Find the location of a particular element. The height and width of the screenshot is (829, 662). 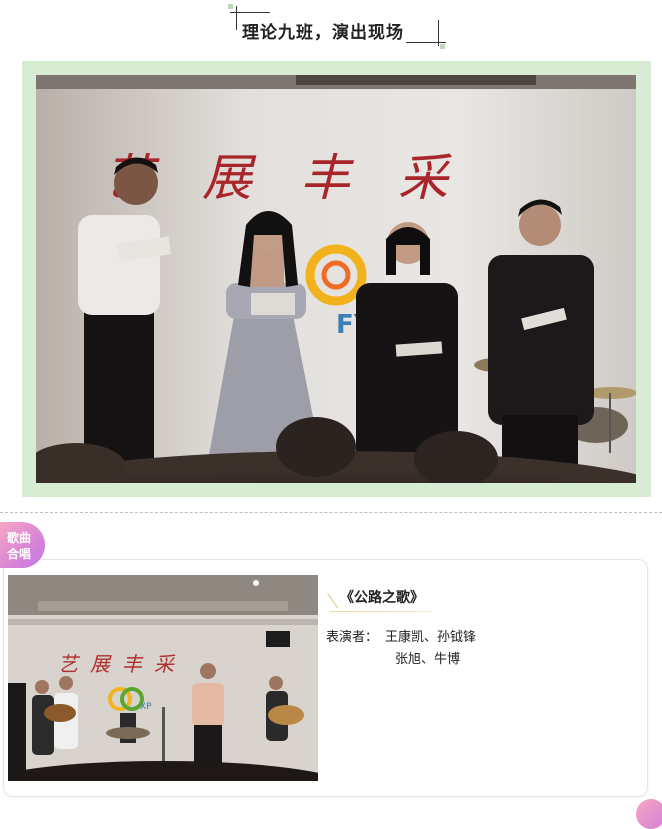

title-deco-square-top is located at coordinates (230, 6).